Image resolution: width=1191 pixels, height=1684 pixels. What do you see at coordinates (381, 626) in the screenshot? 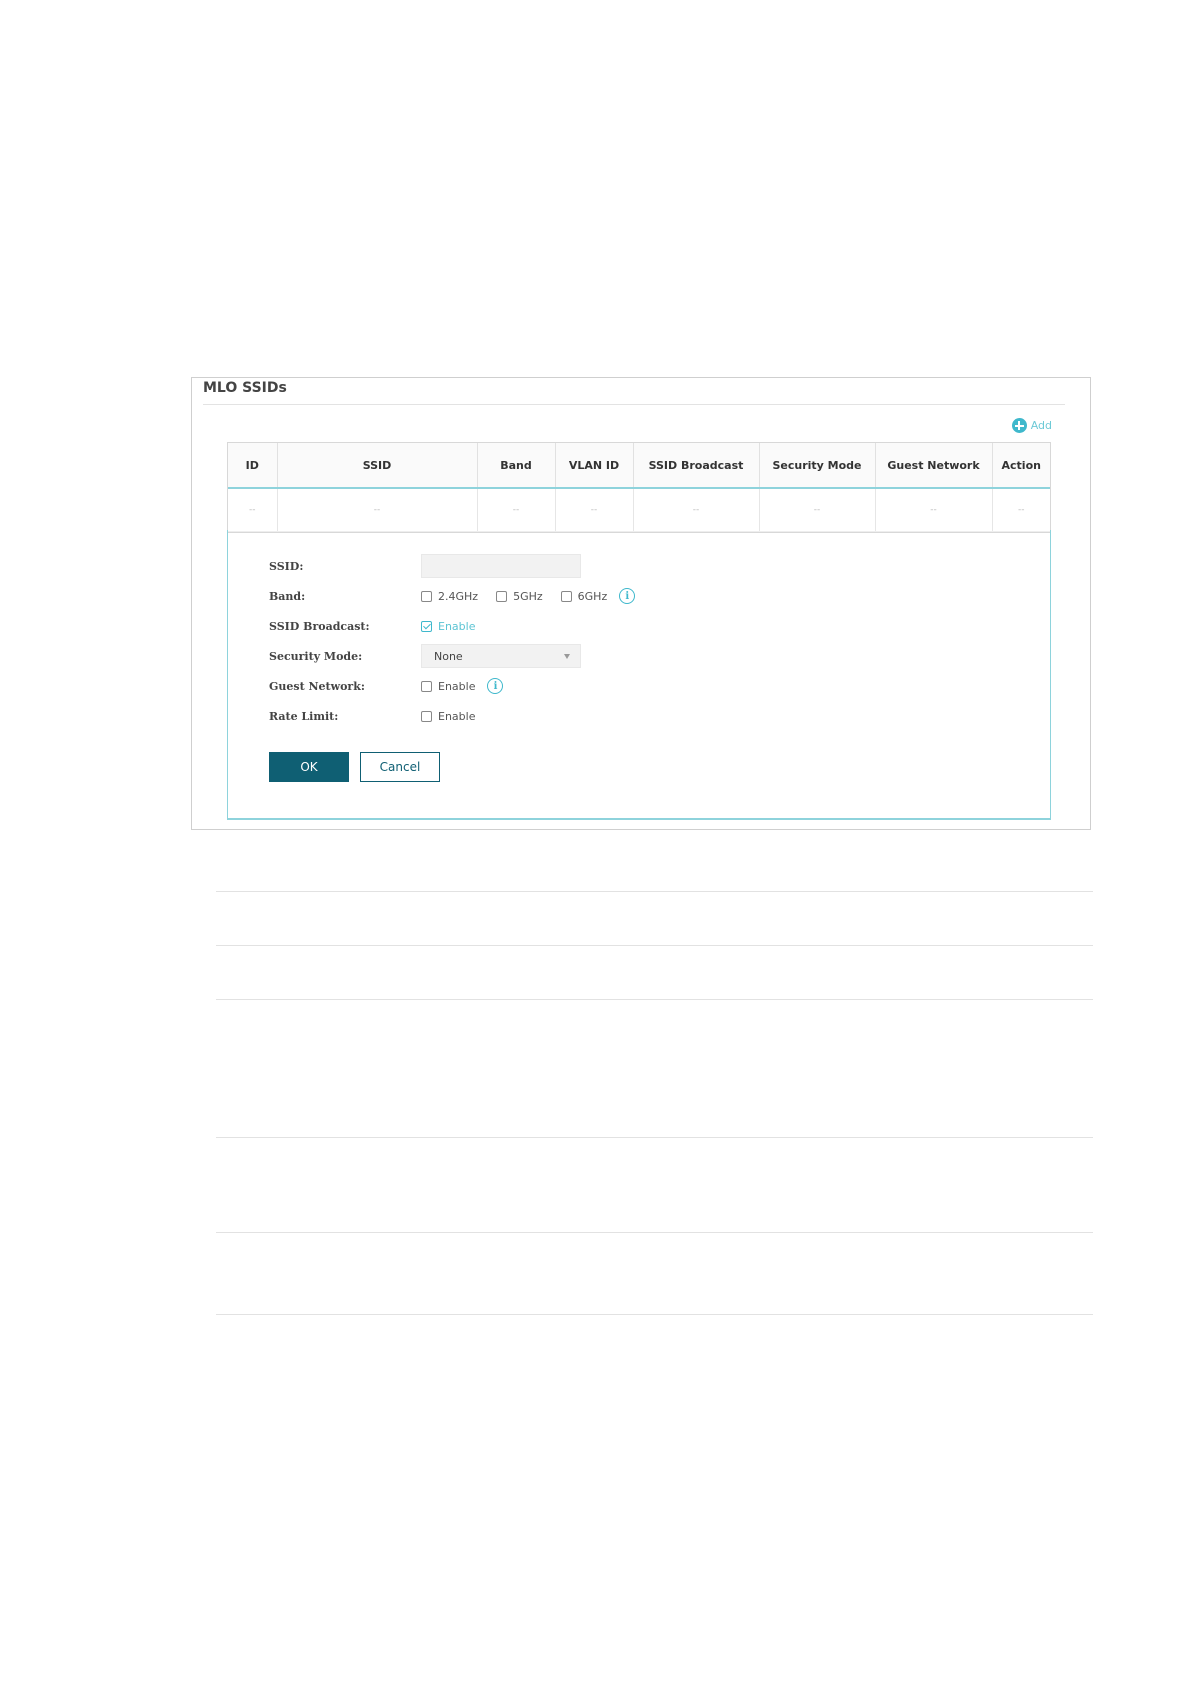
I see `ssid-broadcast-row: SSID Broadcast: Enable` at bounding box center [381, 626].